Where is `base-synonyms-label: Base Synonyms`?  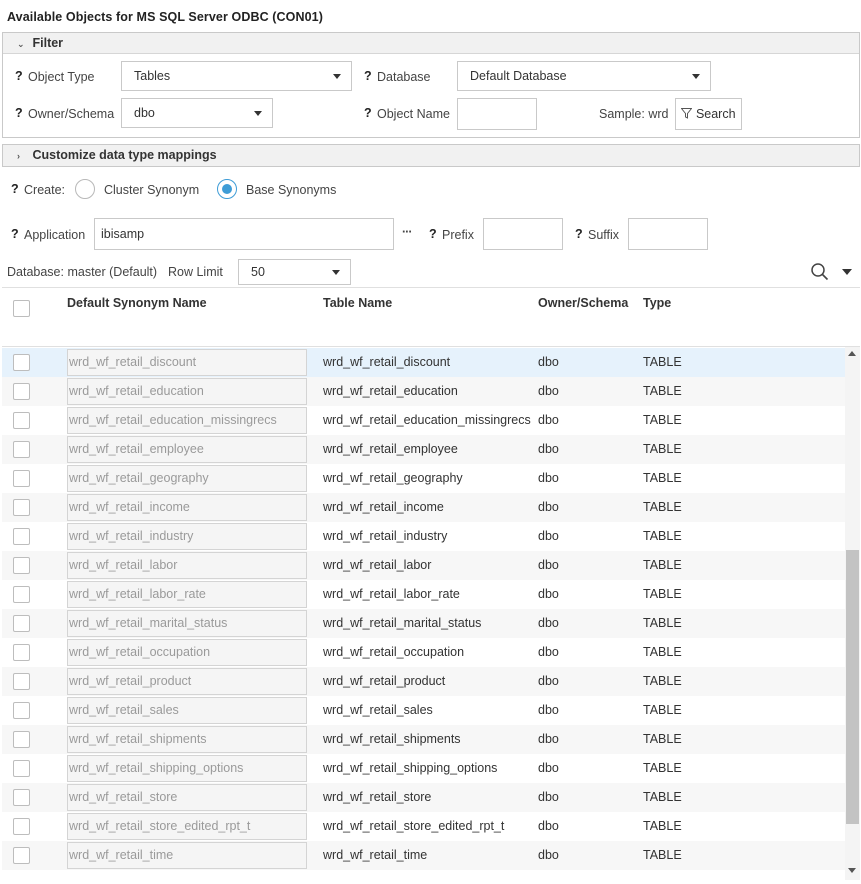 base-synonyms-label: Base Synonyms is located at coordinates (291, 190).